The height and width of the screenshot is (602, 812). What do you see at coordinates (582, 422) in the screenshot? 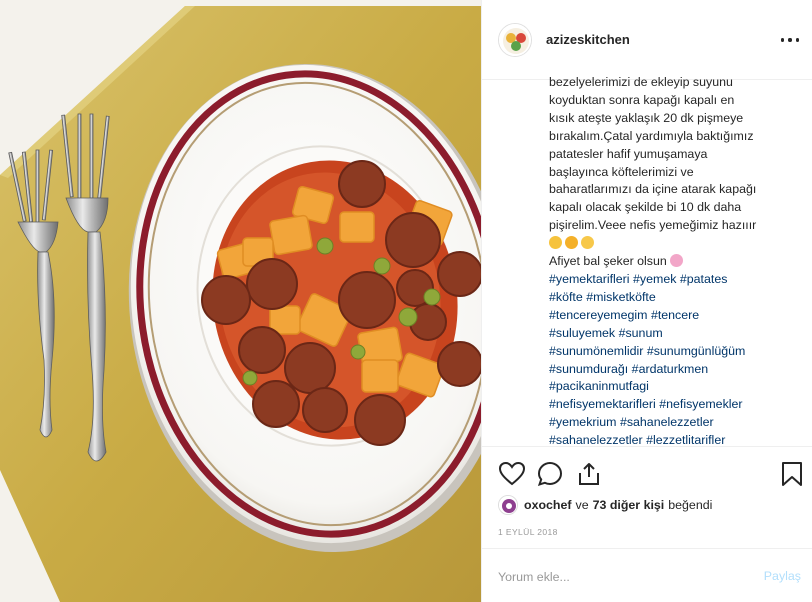
I see `hashtag-link: #yemekrium` at bounding box center [582, 422].